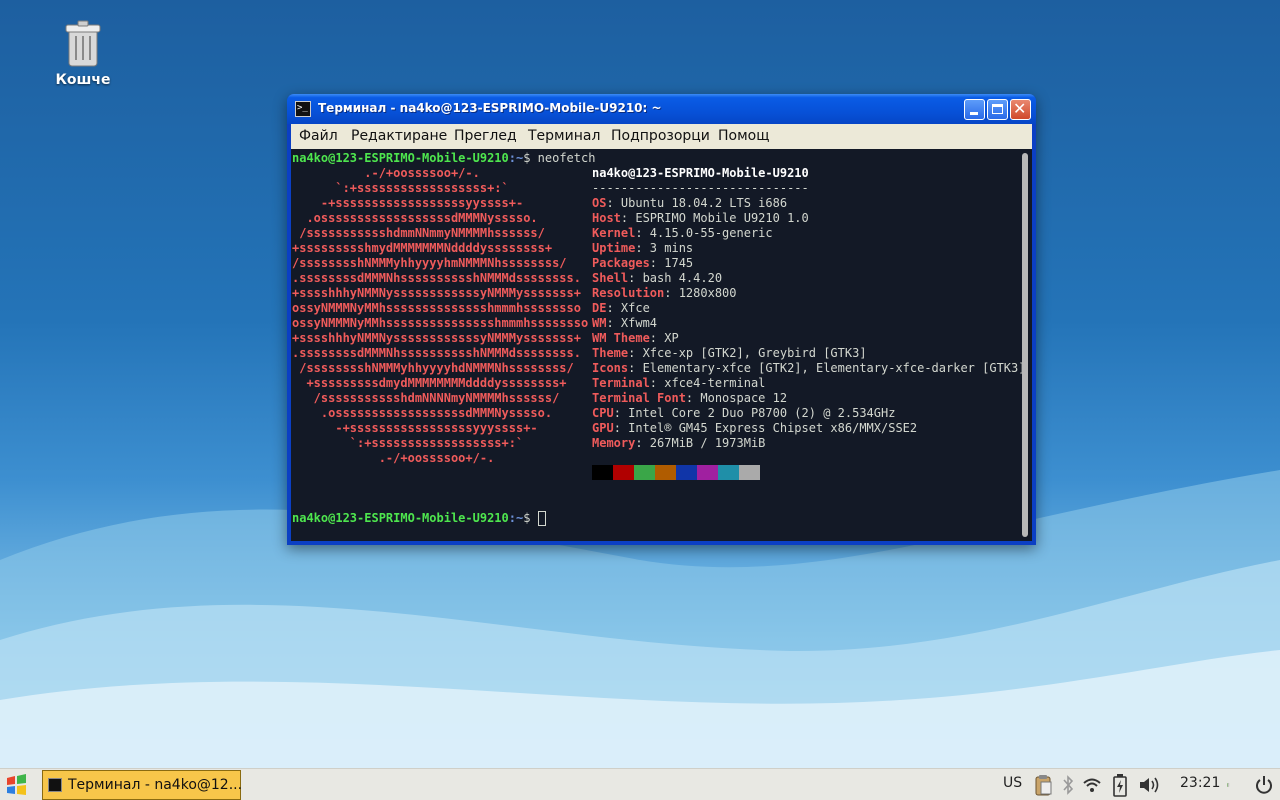 Image resolution: width=1280 pixels, height=800 pixels. Describe the element at coordinates (17, 785) in the screenshot. I see `start-menu-icon` at that location.